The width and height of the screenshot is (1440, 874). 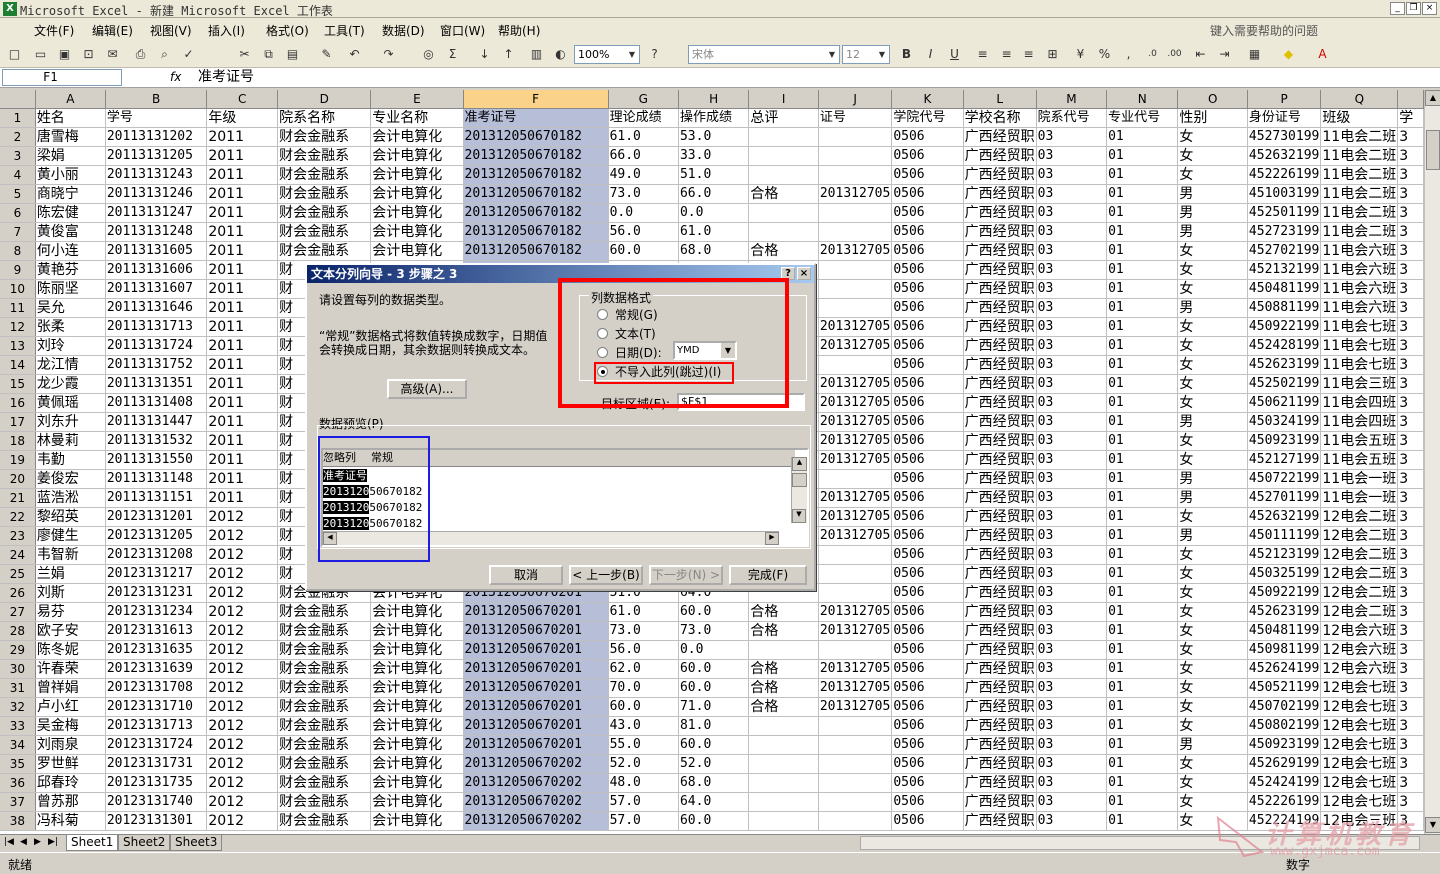 What do you see at coordinates (1072, 118) in the screenshot?
I see `cell: 院系代号` at bounding box center [1072, 118].